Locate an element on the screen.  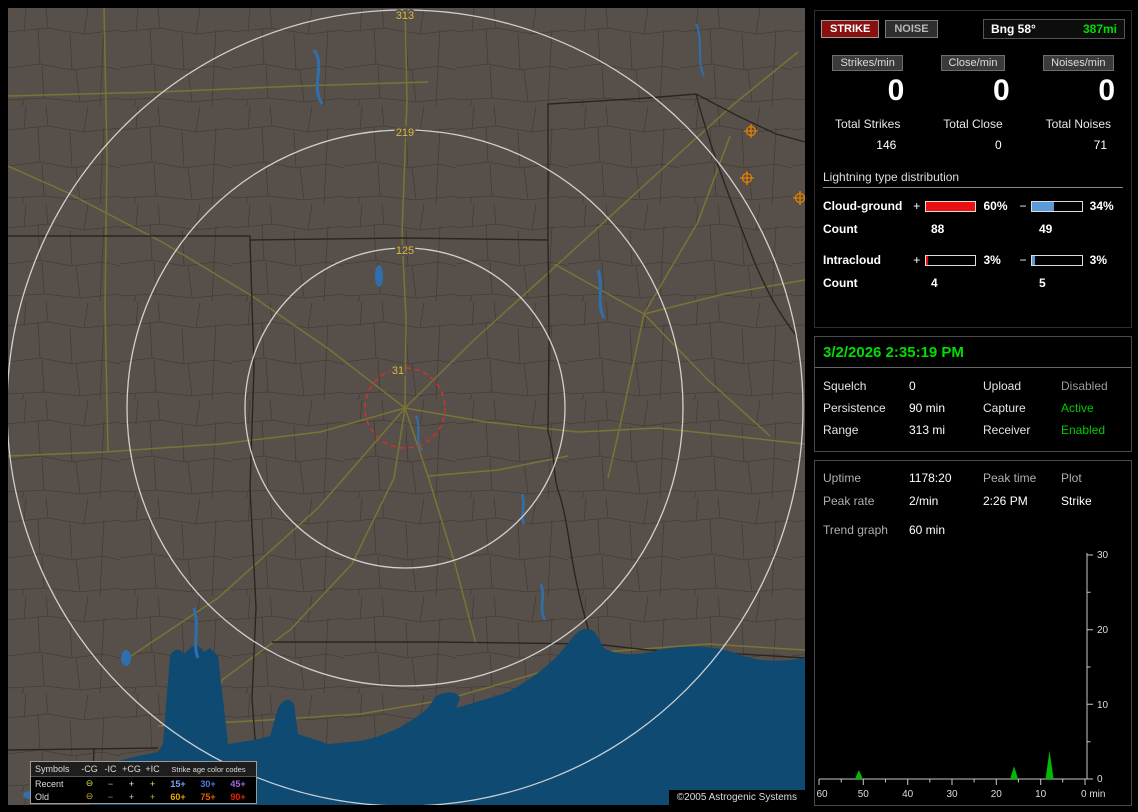
total-strikes-value: 146 is located at coordinates (886, 145).